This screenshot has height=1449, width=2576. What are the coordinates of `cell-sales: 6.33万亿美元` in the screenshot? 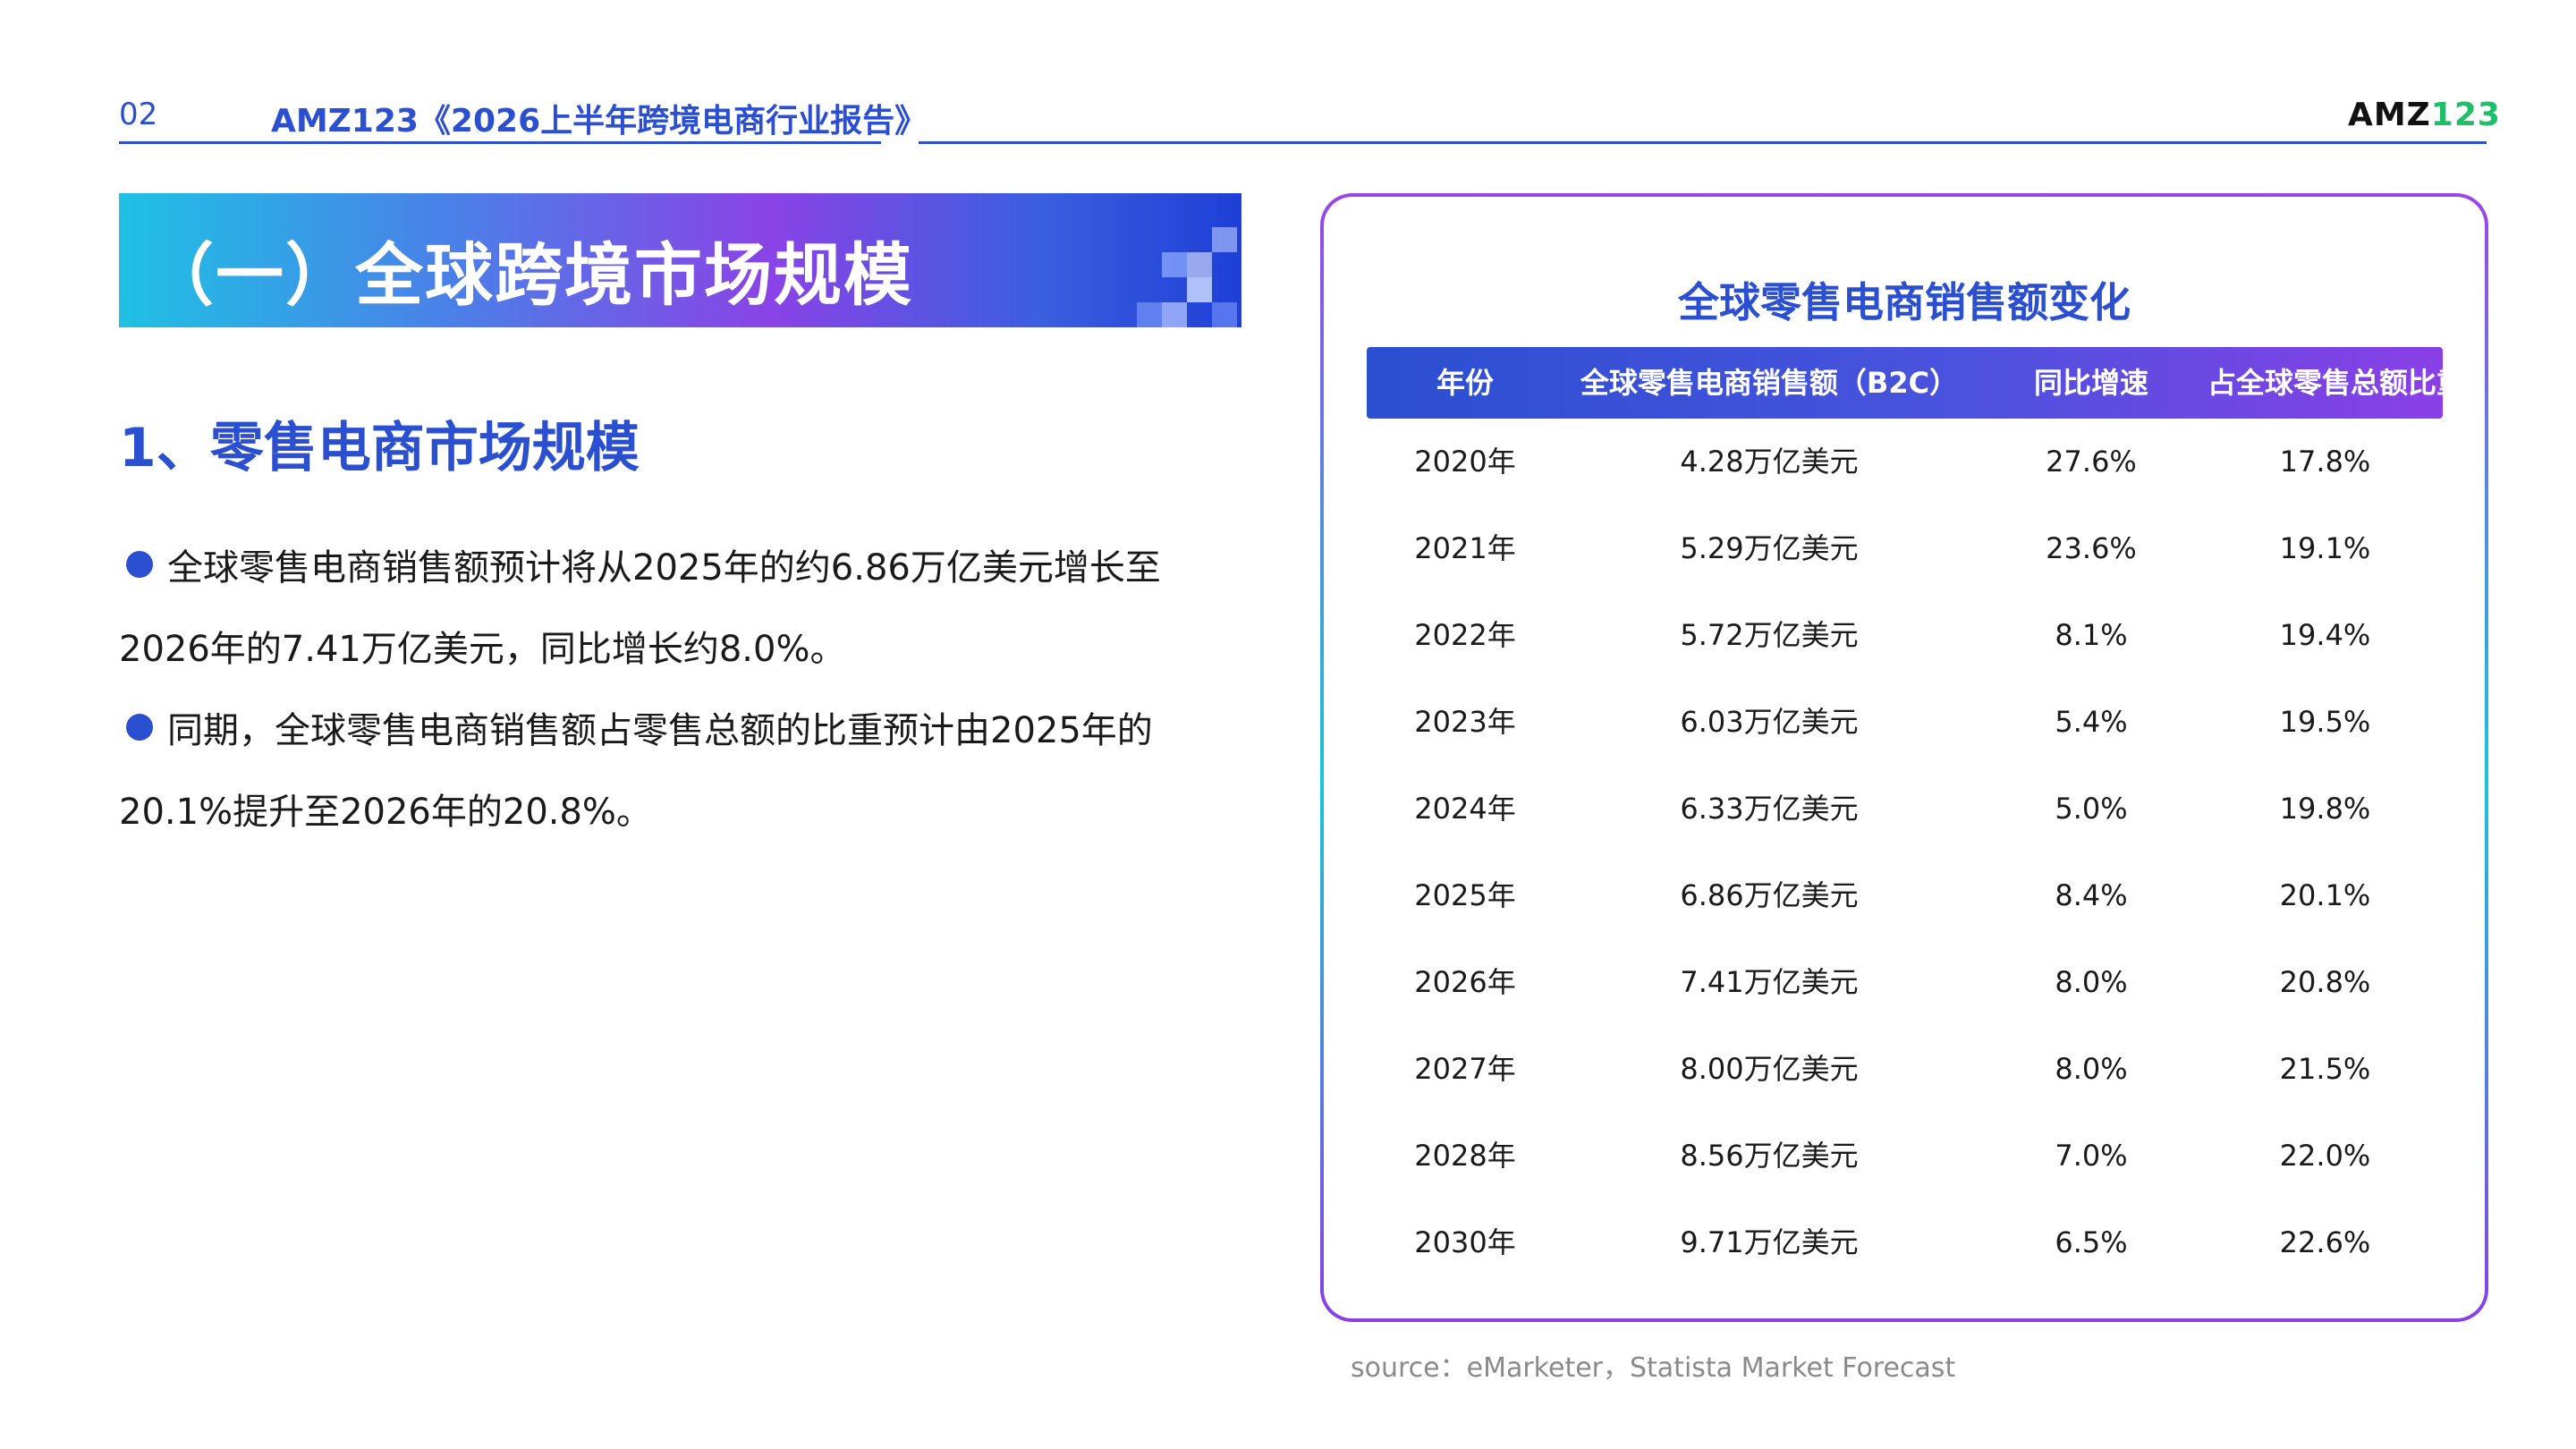 It's located at (1769, 809).